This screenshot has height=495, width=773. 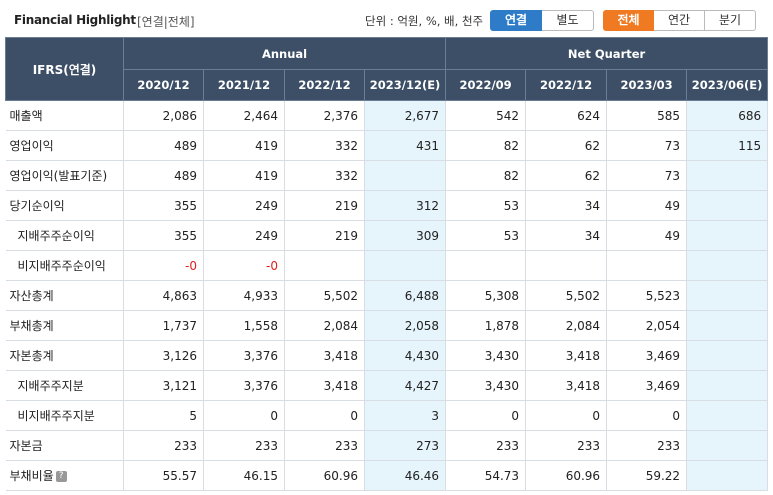 I want to click on table-cell: 5, so click(x=163, y=415).